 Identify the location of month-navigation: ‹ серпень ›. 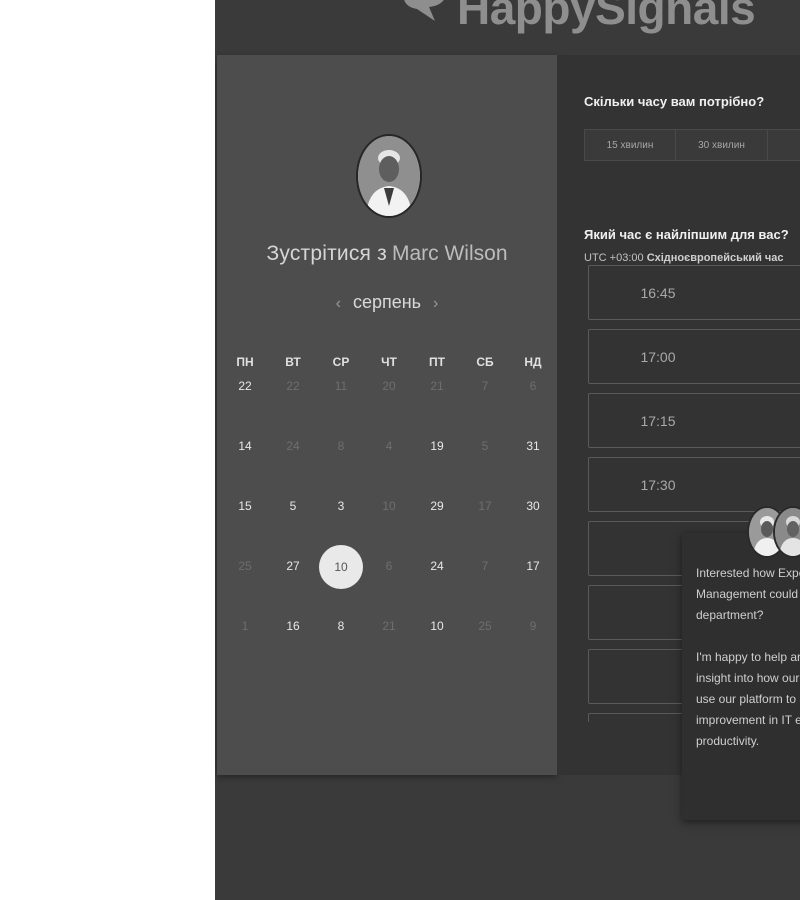
(387, 302).